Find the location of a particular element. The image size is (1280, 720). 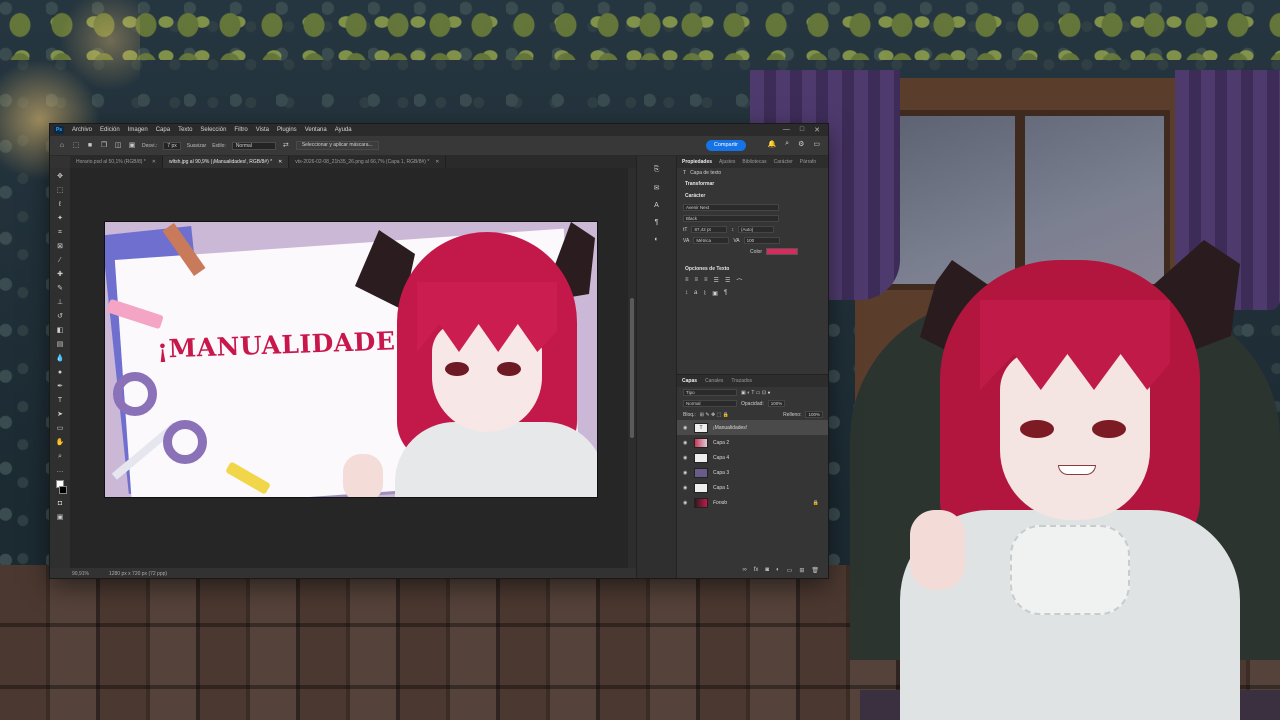

leading-input: (Auto) is located at coordinates (755, 229).